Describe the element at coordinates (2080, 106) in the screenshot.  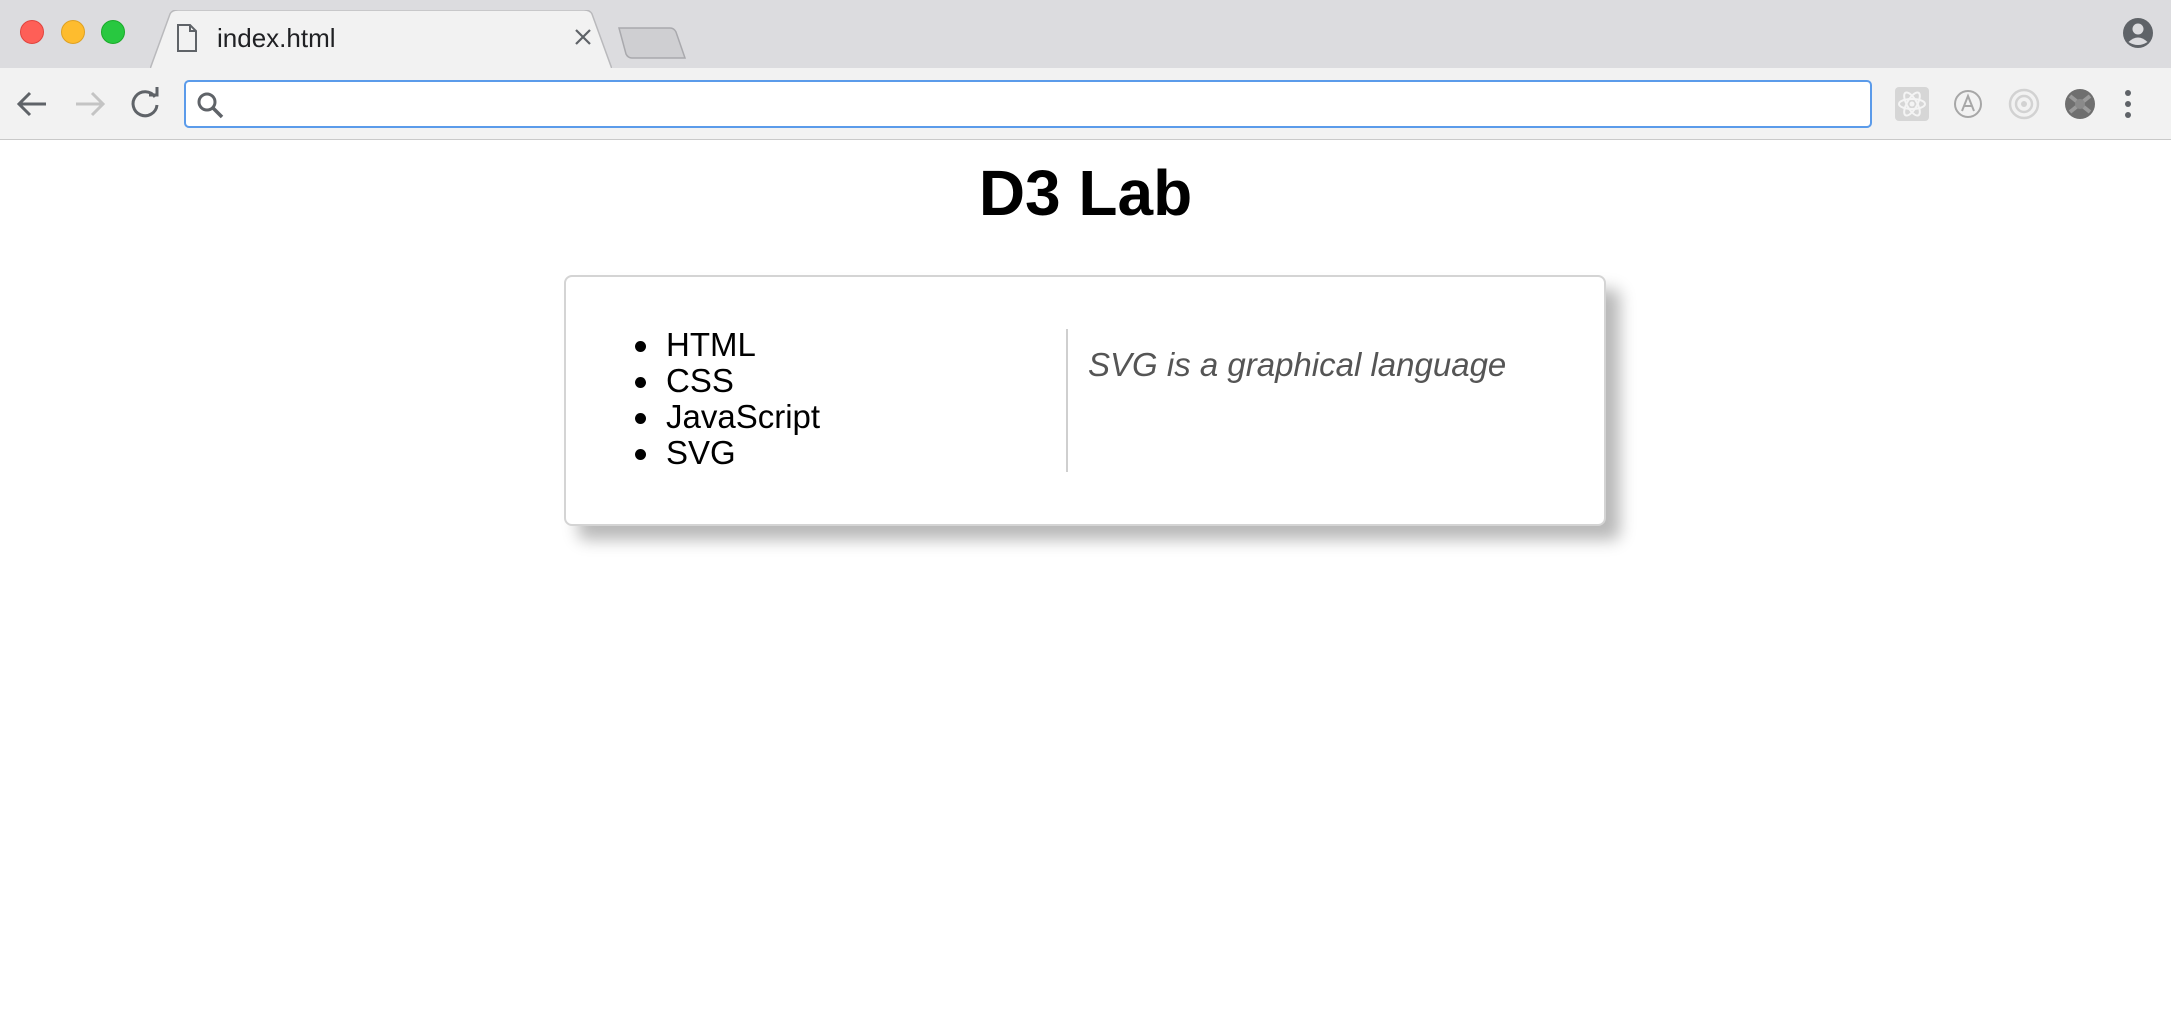
I see `puzzle-icon` at that location.